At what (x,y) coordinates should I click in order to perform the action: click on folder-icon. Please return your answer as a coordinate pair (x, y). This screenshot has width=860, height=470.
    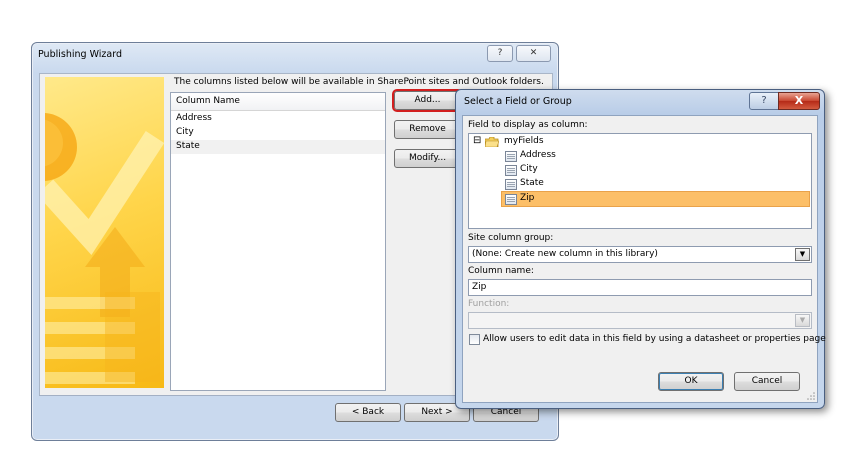
    Looking at the image, I should click on (492, 142).